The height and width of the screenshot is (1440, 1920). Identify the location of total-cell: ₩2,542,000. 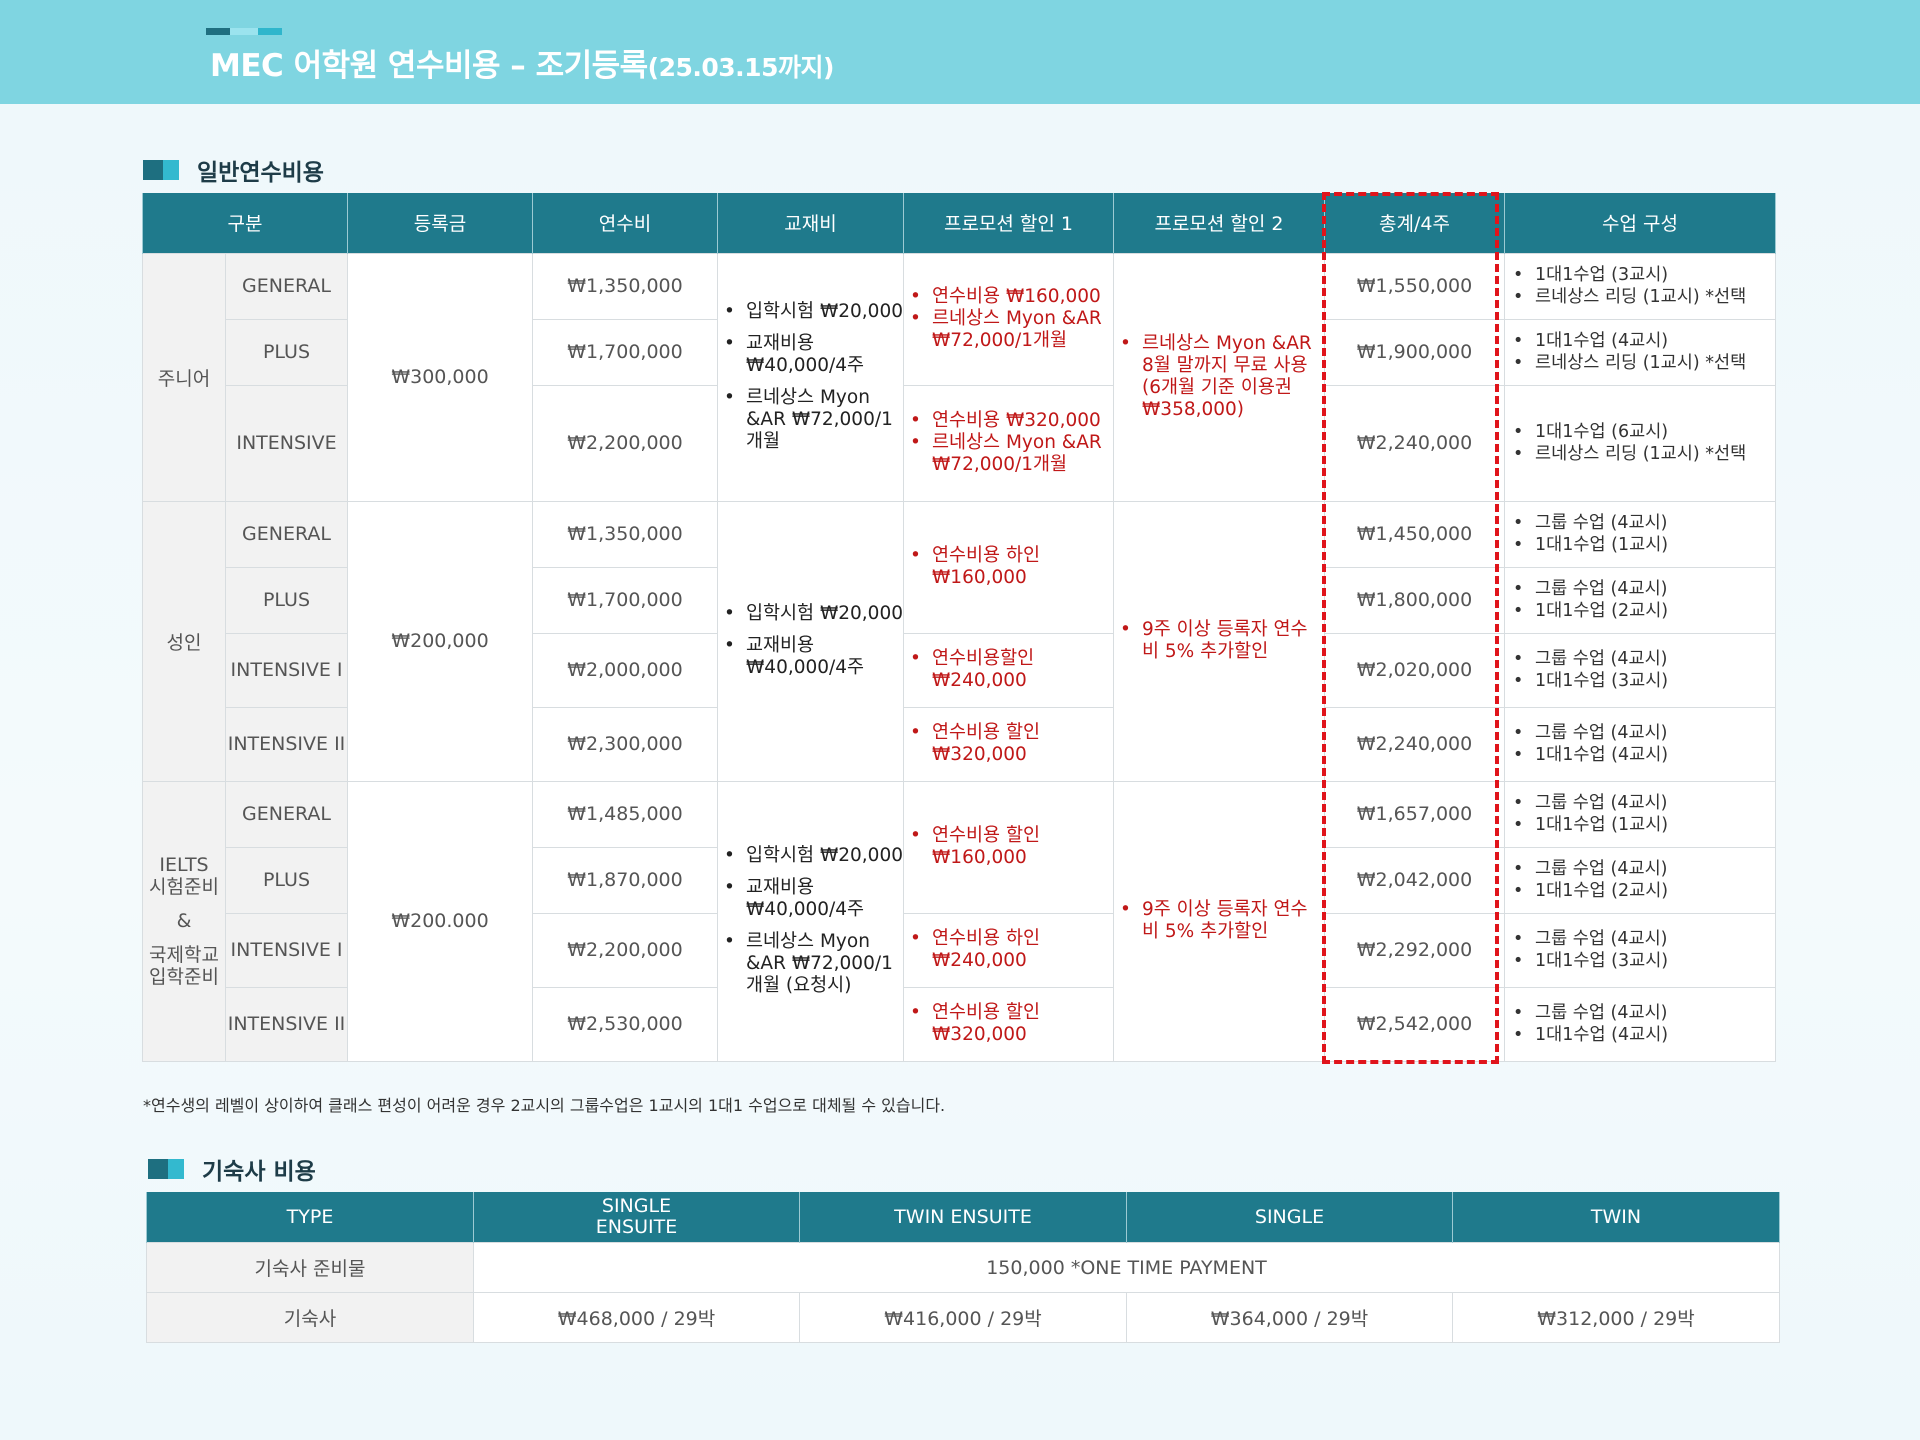
(1414, 1024).